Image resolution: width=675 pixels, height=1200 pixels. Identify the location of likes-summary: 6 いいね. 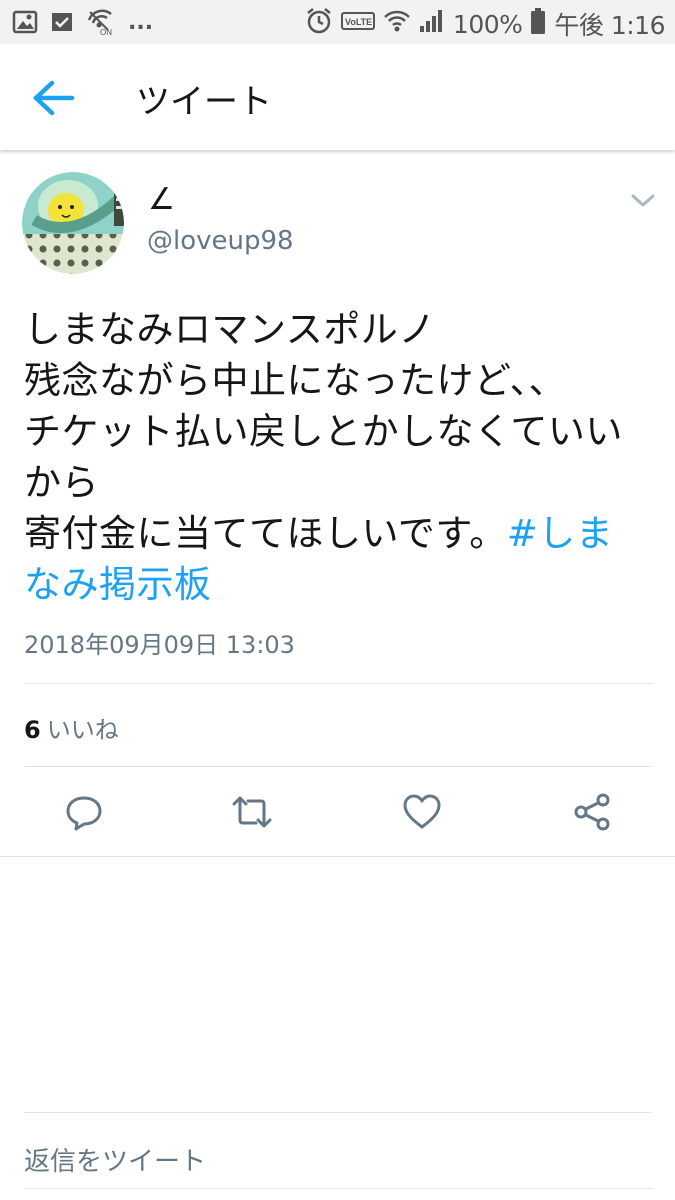
(71, 727).